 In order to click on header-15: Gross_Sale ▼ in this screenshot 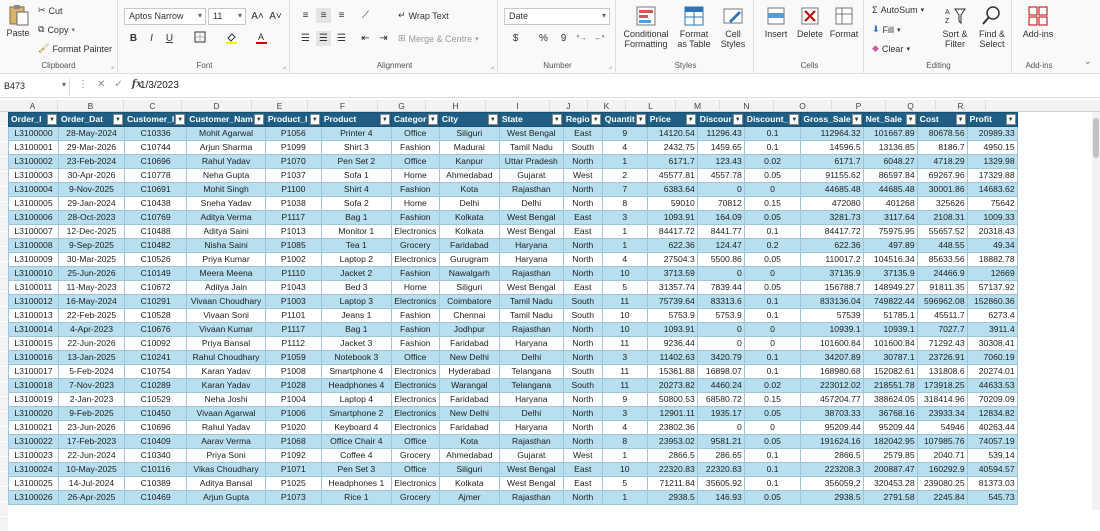, I will do `click(832, 119)`.